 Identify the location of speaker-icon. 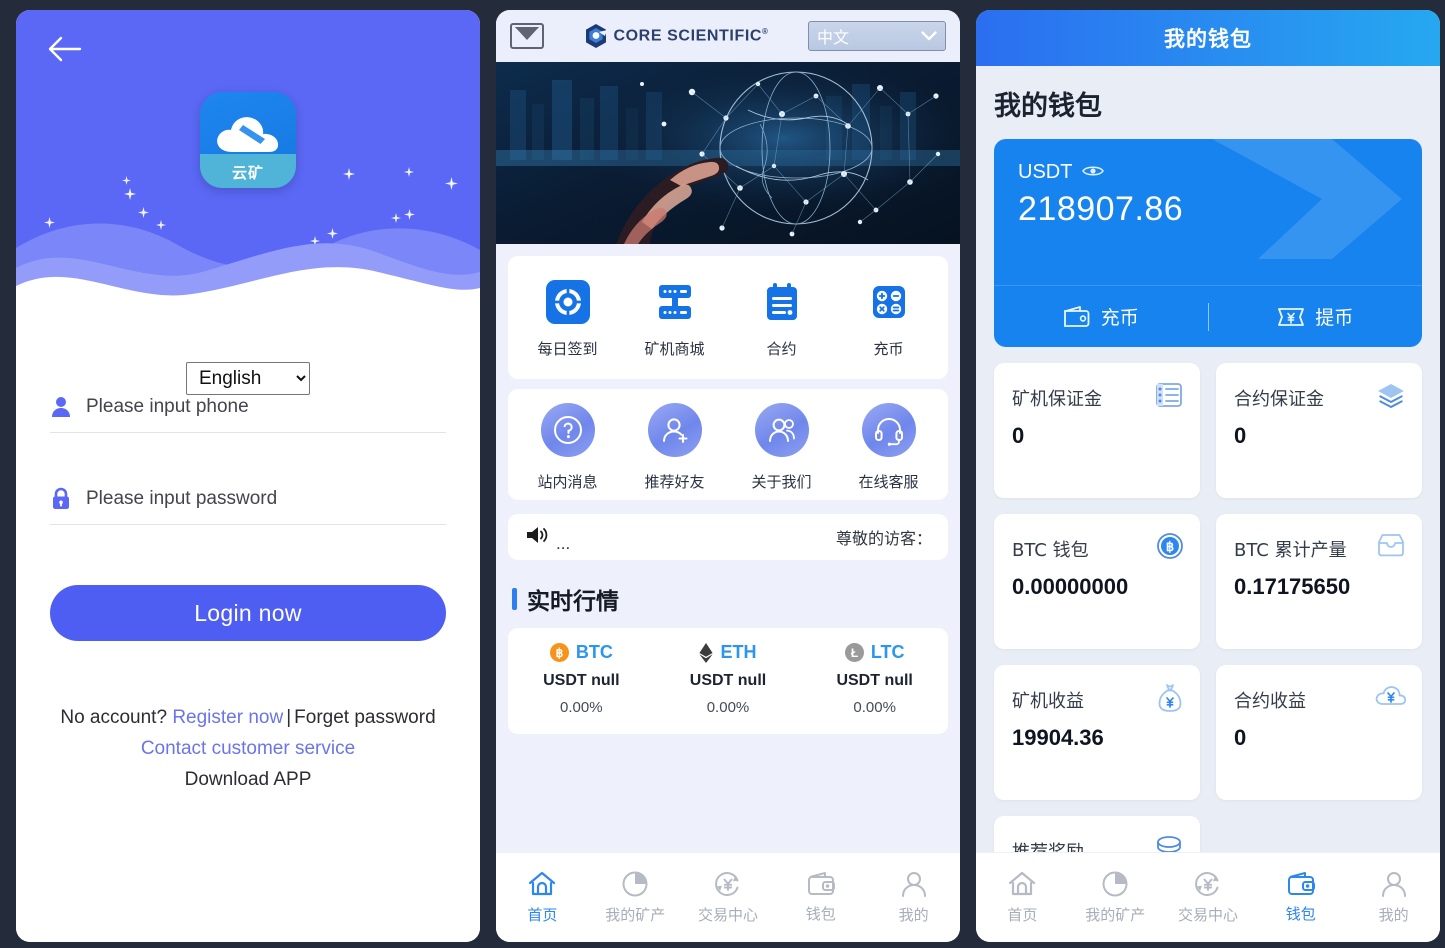
(537, 537).